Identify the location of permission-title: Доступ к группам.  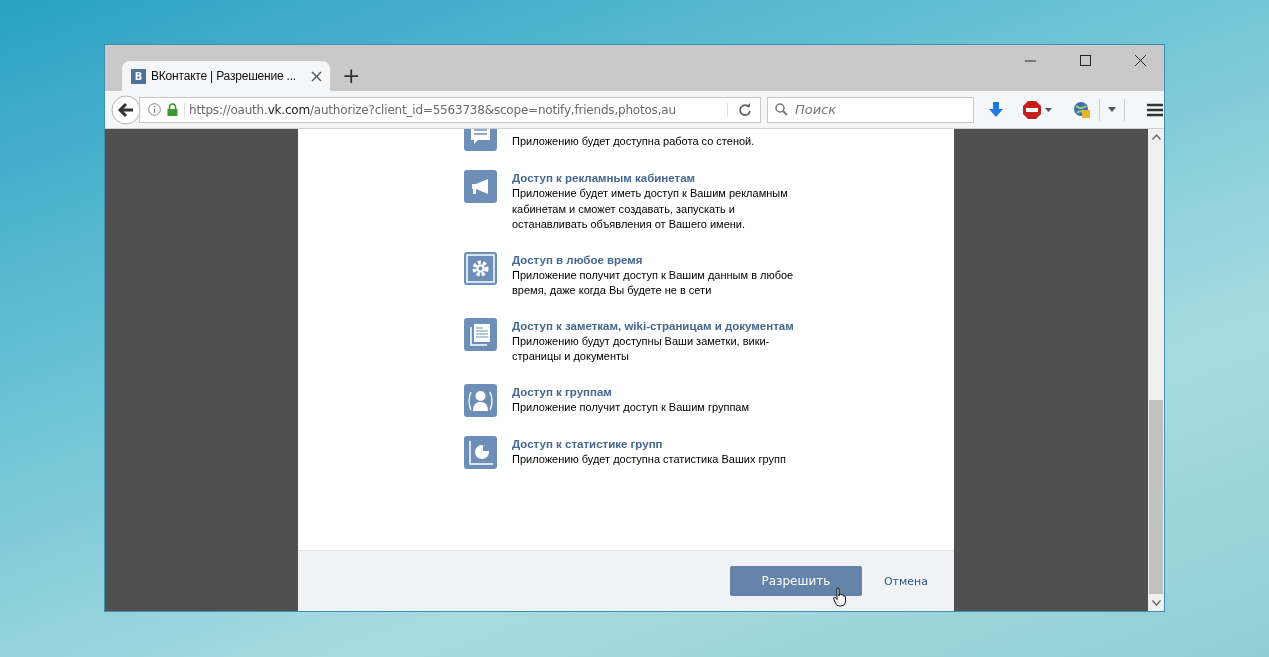
(562, 392).